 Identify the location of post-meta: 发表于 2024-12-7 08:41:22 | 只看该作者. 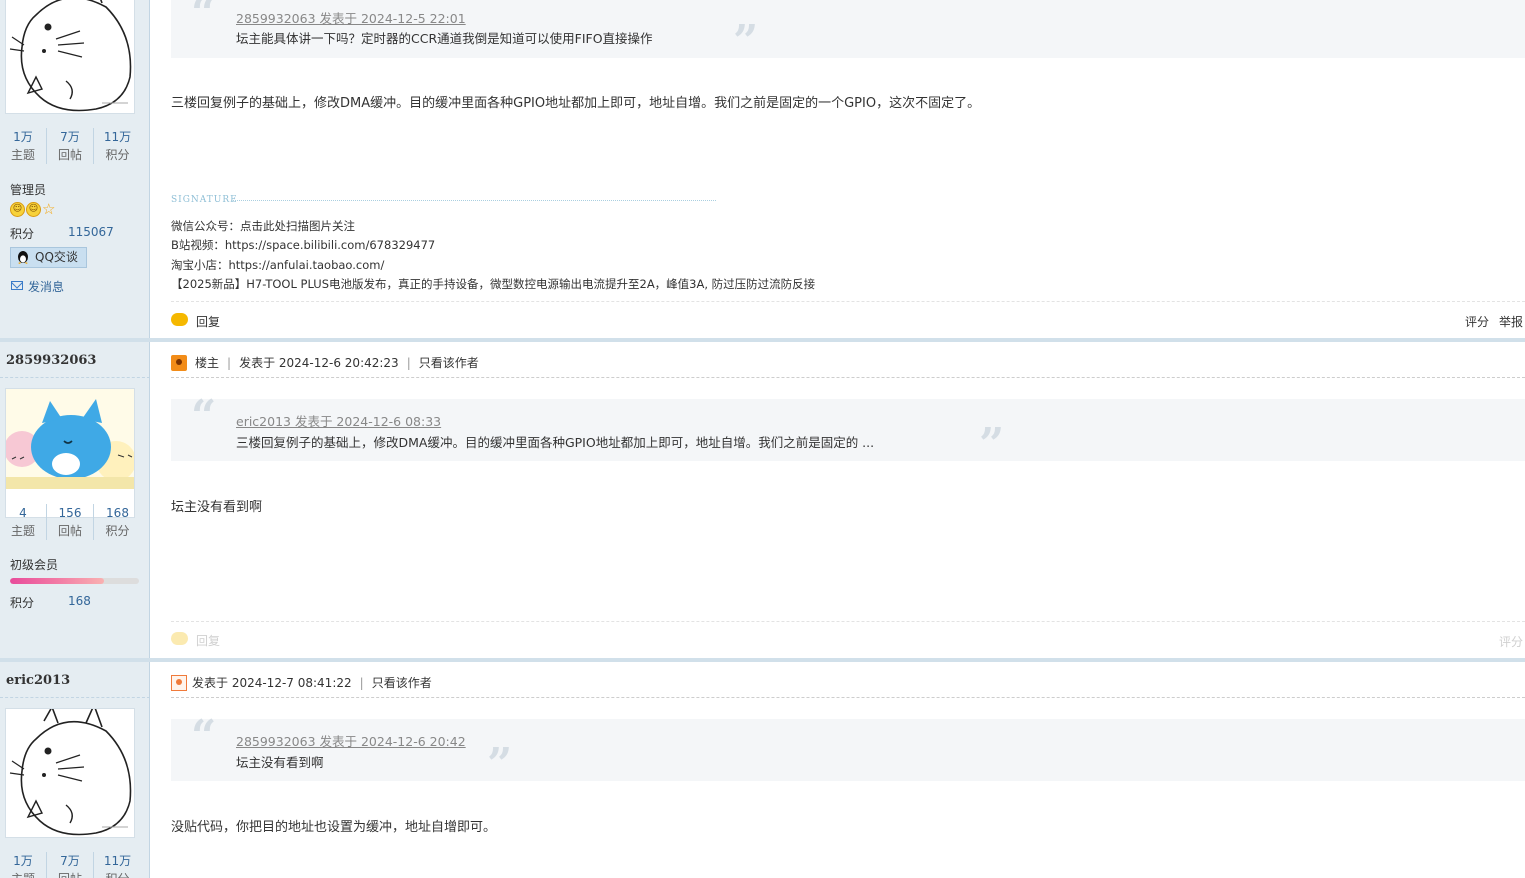
(301, 682).